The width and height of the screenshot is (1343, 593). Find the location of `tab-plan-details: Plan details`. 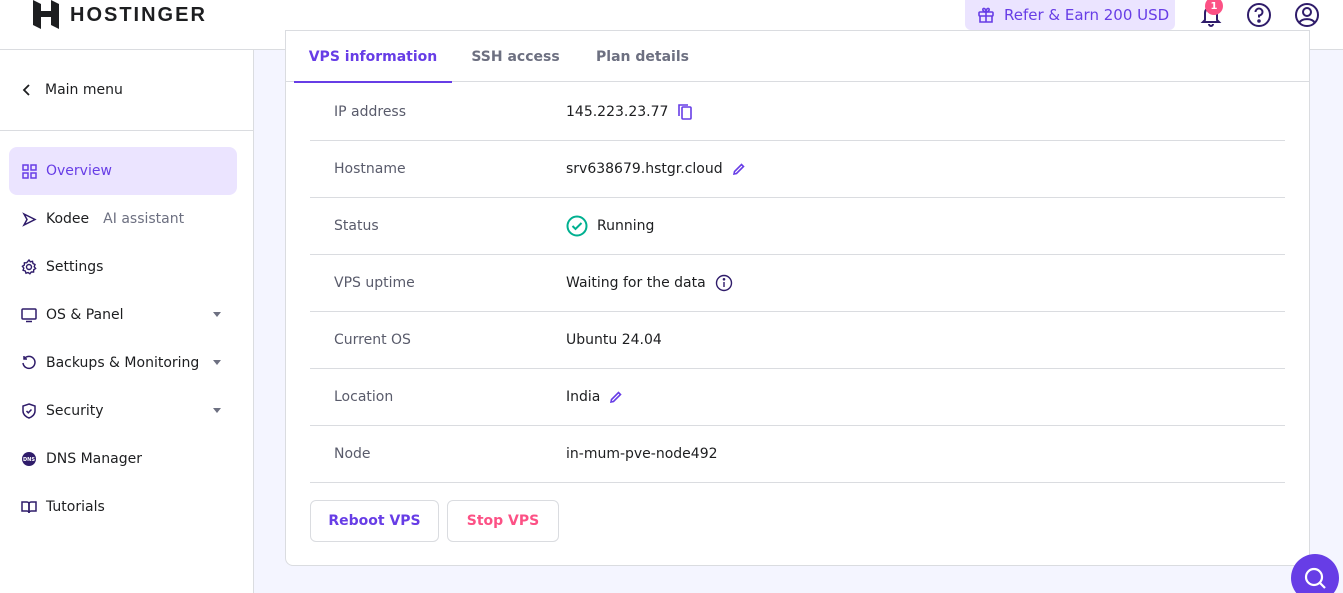

tab-plan-details: Plan details is located at coordinates (642, 56).